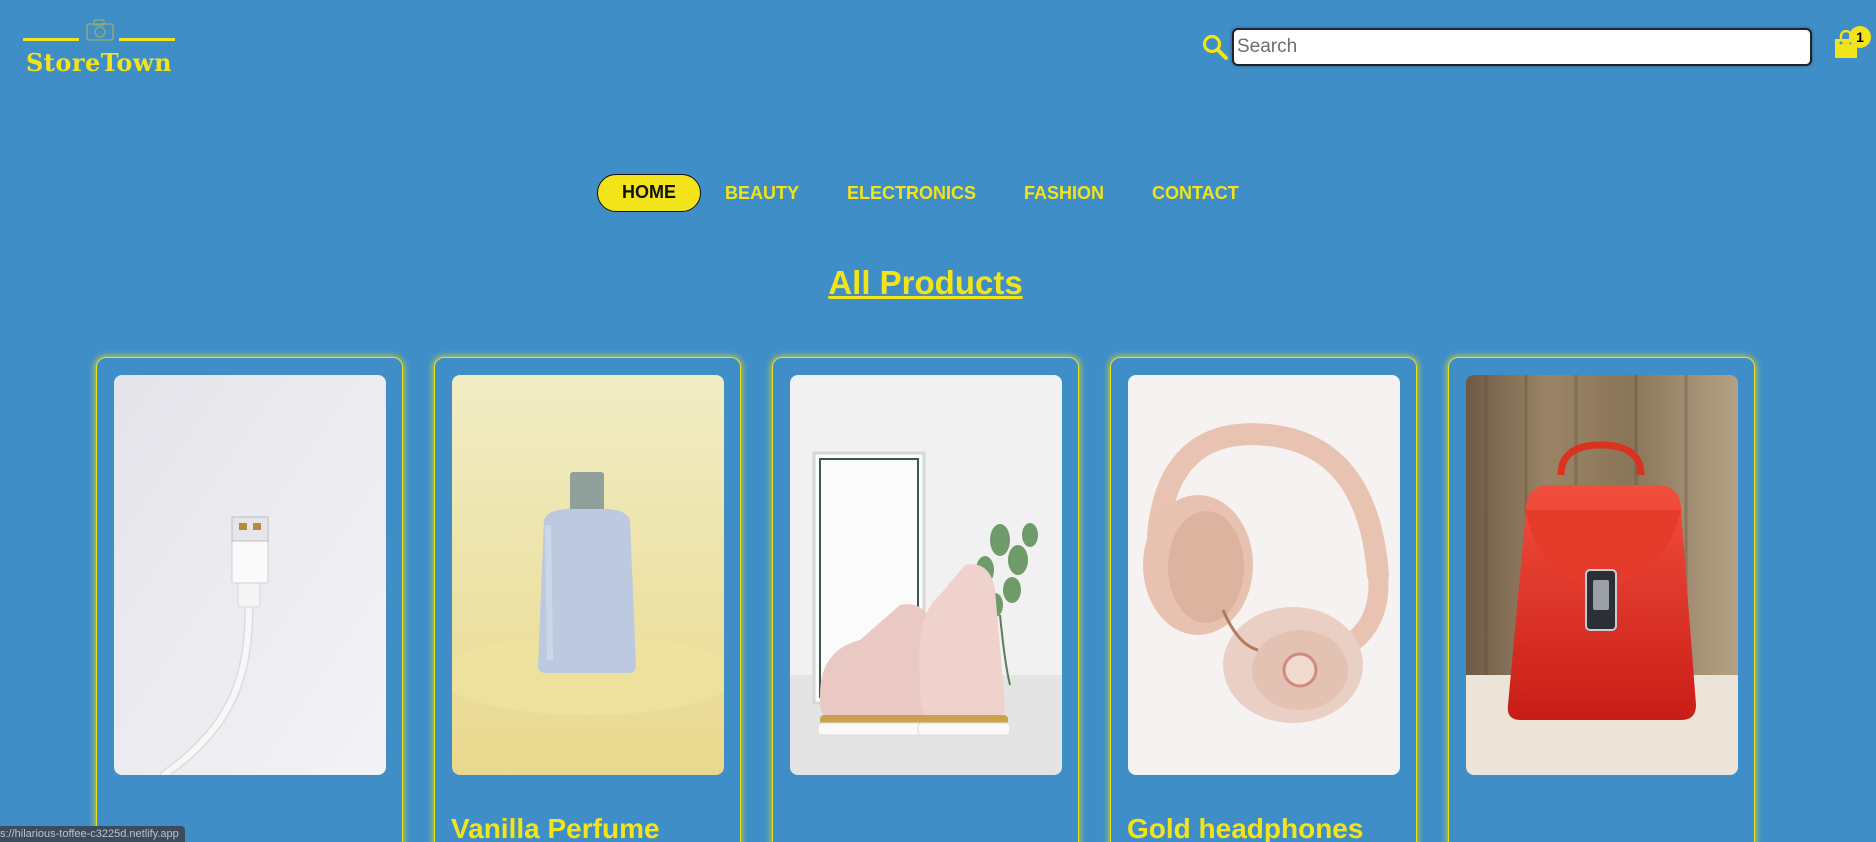 This screenshot has width=1876, height=842. Describe the element at coordinates (926, 575) in the screenshot. I see `product-image-shoes` at that location.